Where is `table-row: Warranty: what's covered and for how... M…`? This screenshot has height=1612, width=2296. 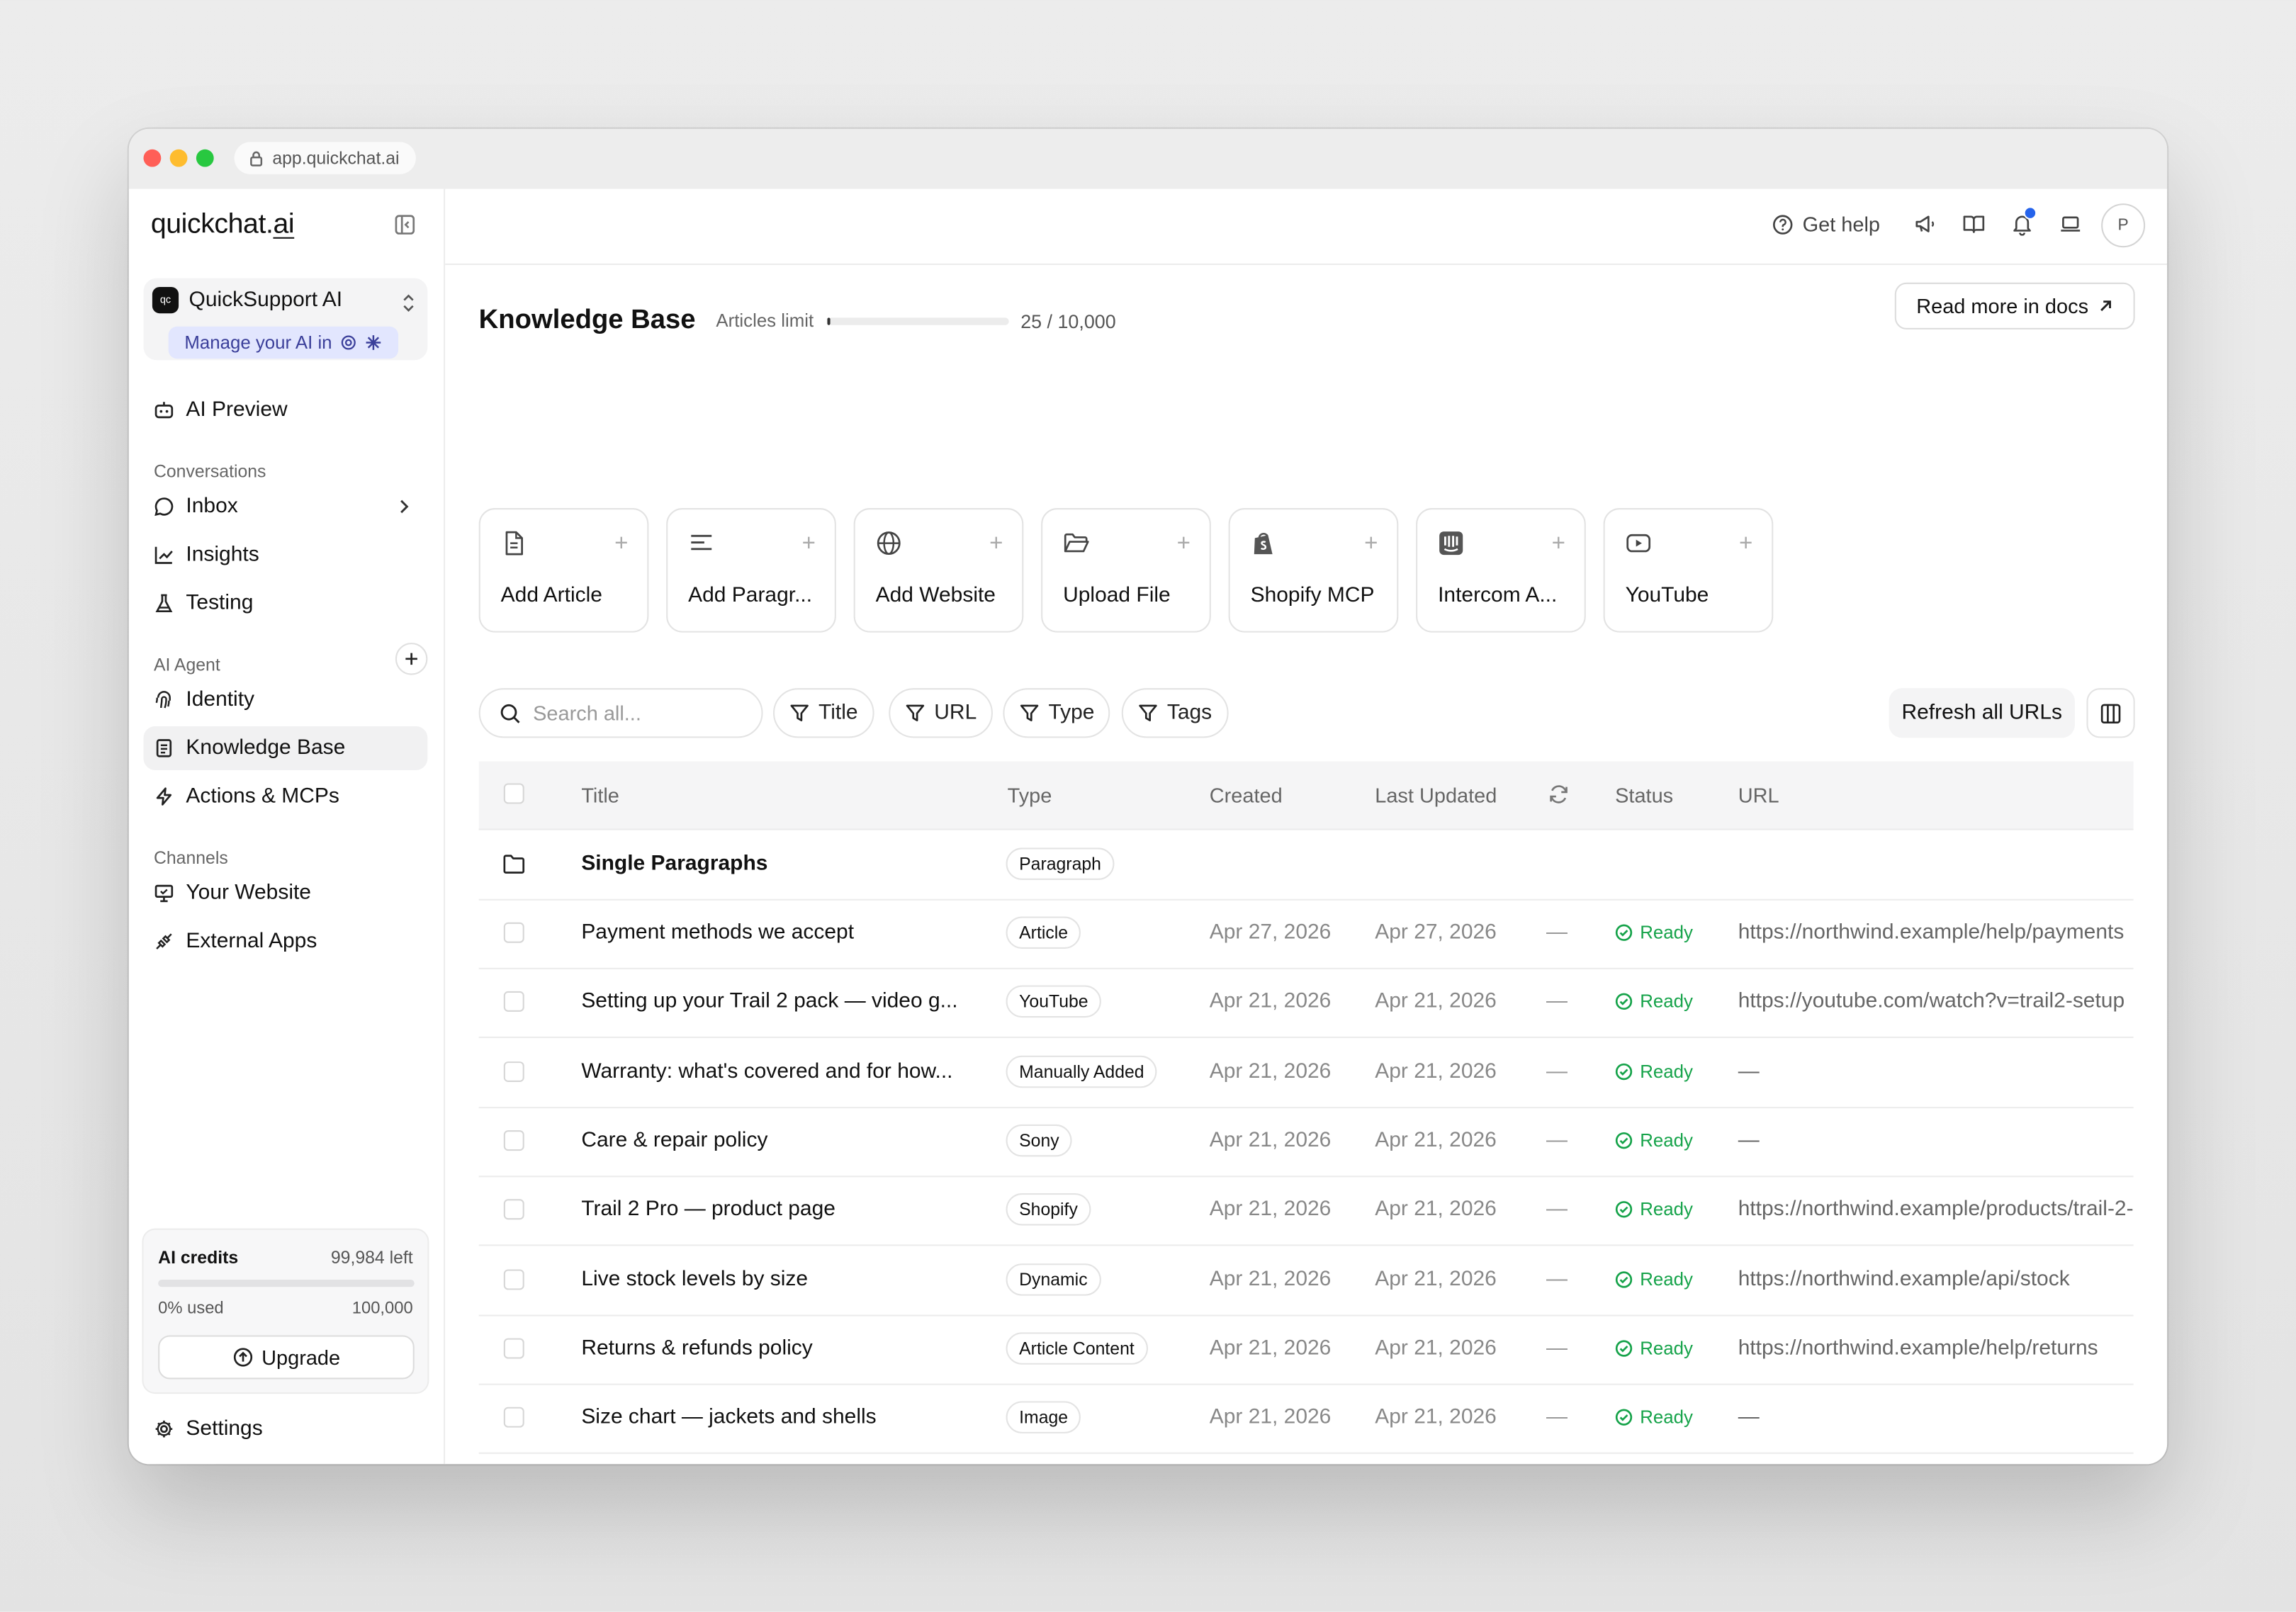
table-row: Warranty: what's covered and for how... M… is located at coordinates (1306, 1072).